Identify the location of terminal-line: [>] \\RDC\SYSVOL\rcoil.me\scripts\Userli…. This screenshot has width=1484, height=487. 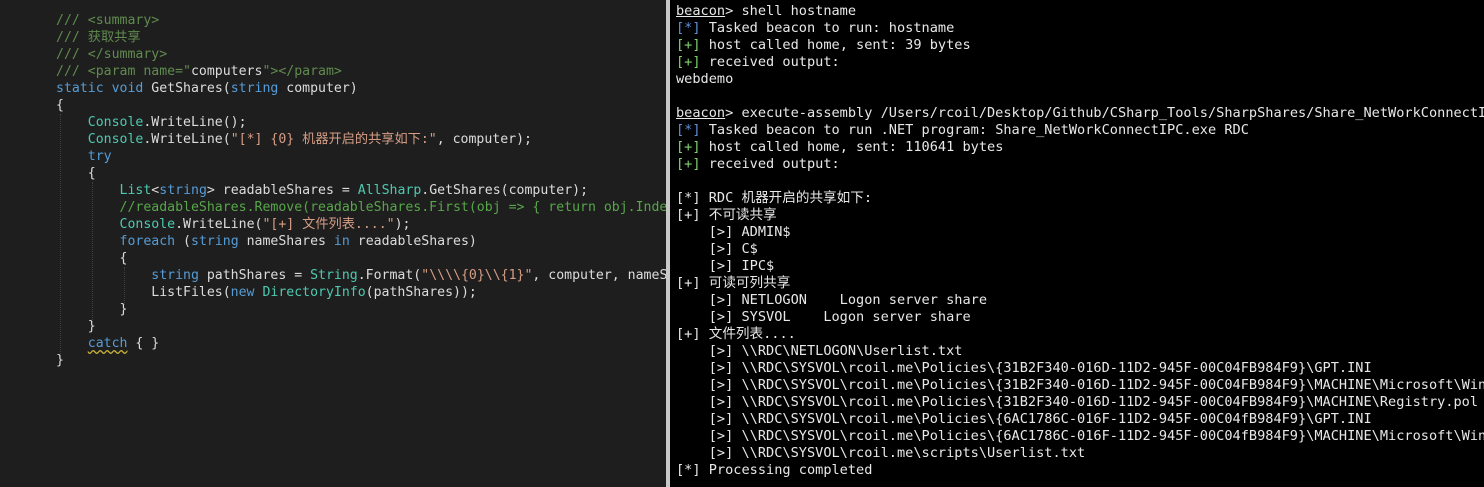
(1080, 453).